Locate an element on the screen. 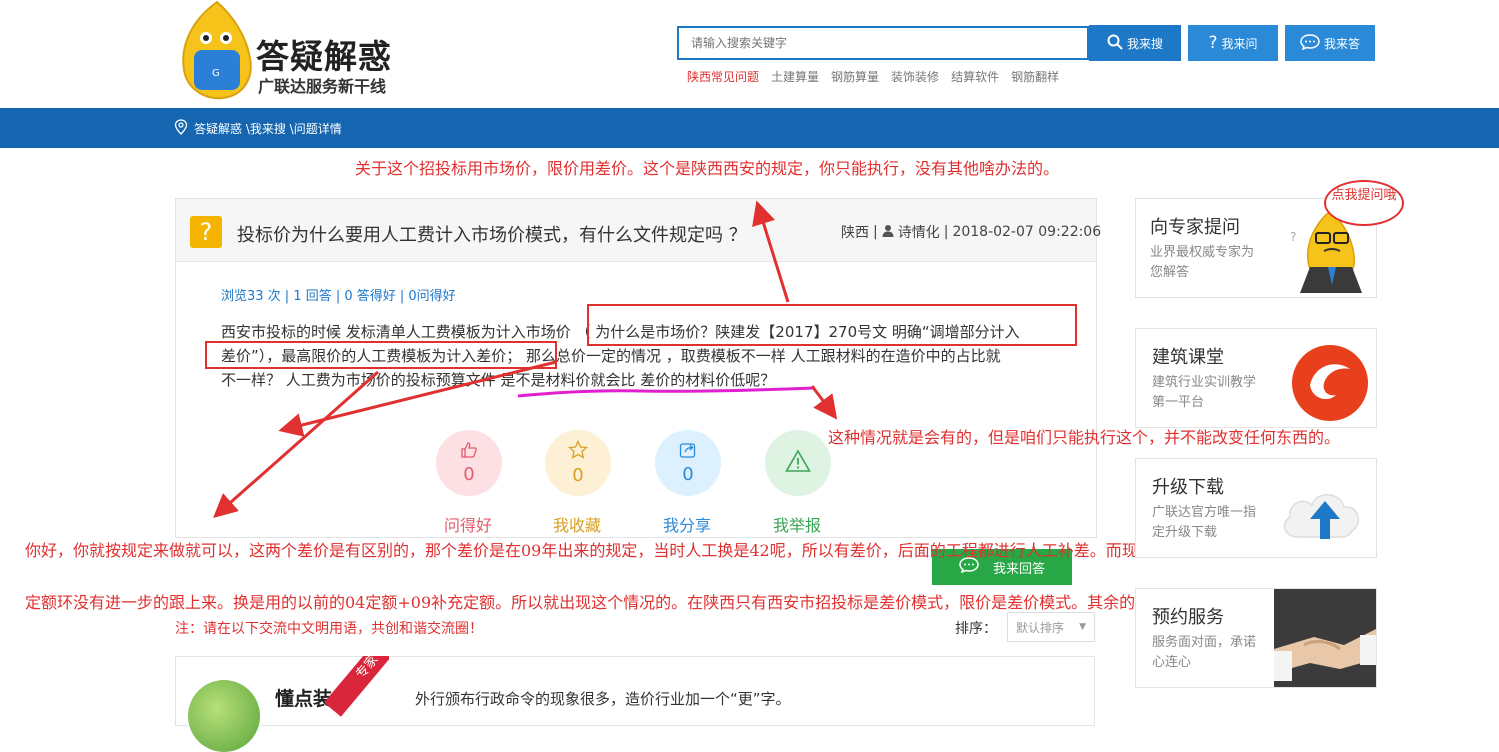 The width and height of the screenshot is (1499, 752). highlight-underline is located at coordinates (666, 392).